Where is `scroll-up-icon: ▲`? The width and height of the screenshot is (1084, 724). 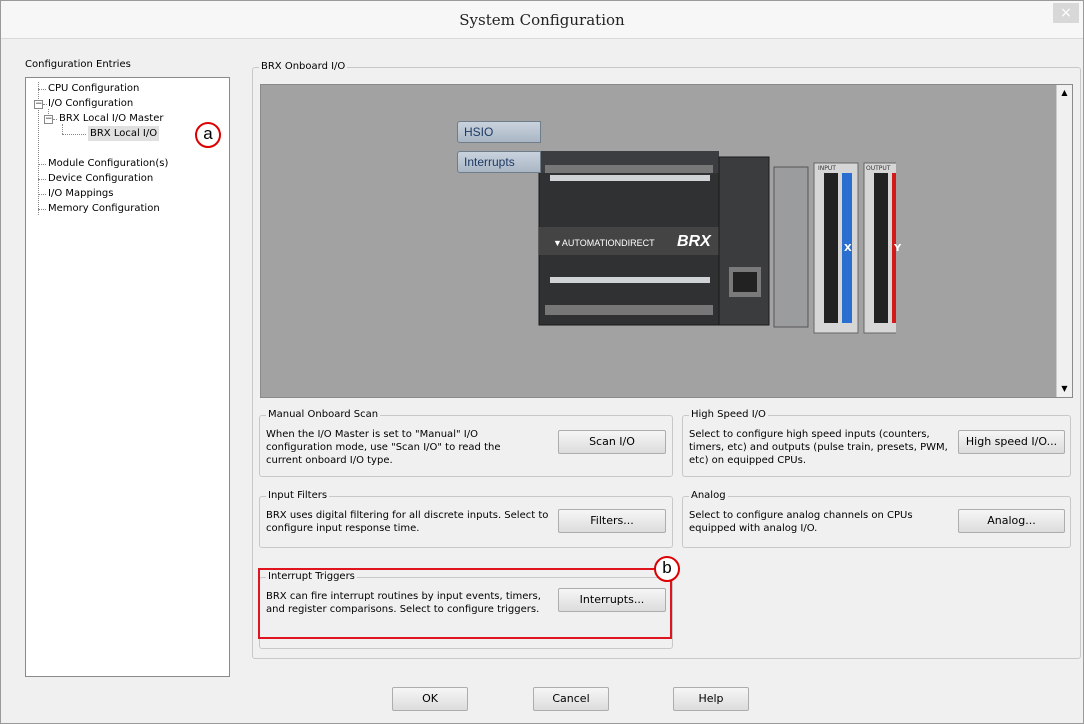
scroll-up-icon: ▲ is located at coordinates (1064, 93).